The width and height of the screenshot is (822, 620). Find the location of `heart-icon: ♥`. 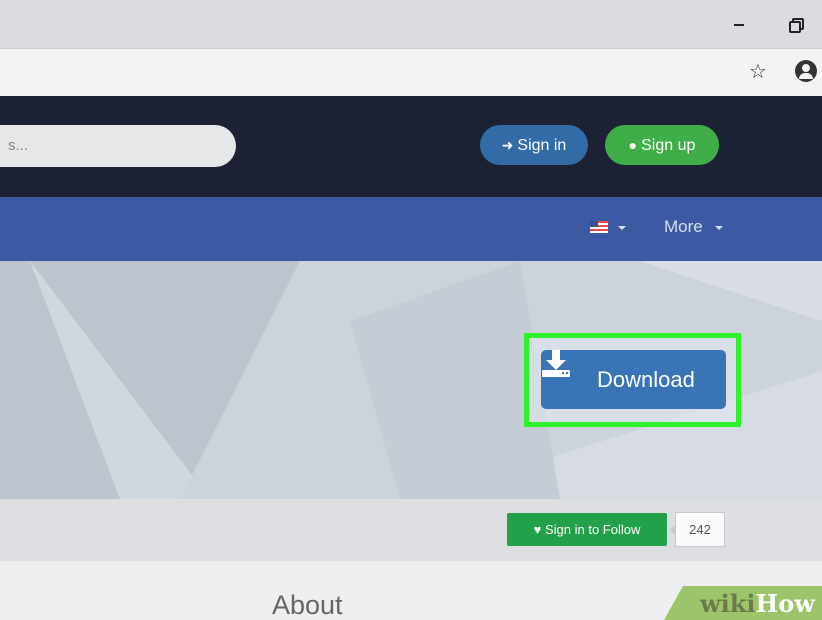

heart-icon: ♥ is located at coordinates (537, 529).